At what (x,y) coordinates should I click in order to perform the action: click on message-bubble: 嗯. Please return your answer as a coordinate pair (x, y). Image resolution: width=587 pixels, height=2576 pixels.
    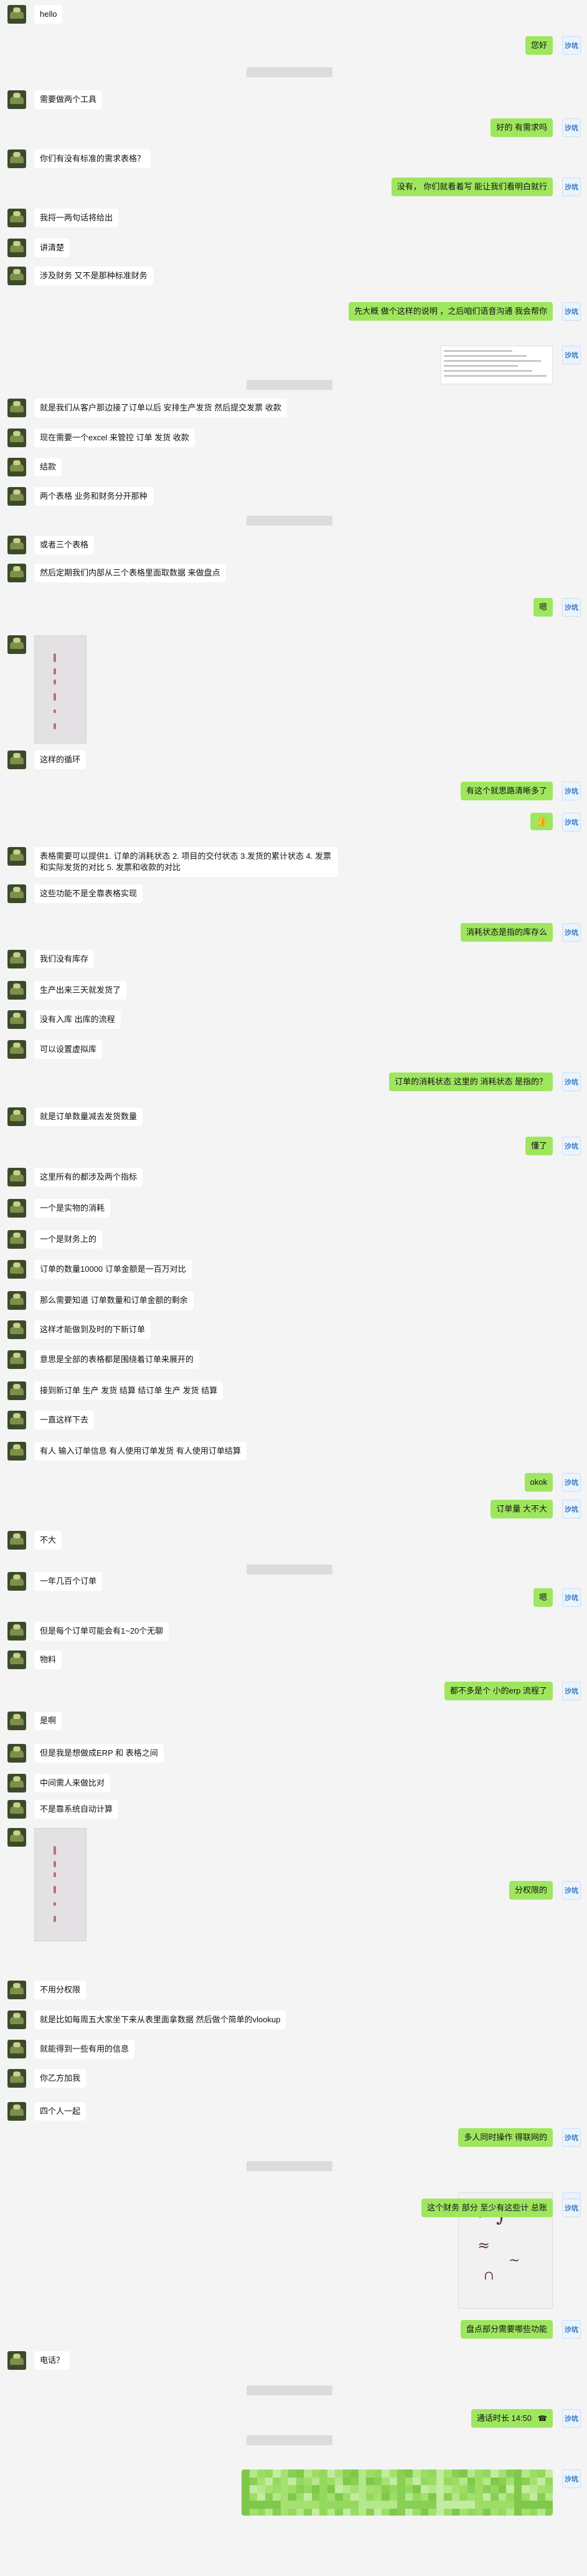
    Looking at the image, I should click on (543, 1597).